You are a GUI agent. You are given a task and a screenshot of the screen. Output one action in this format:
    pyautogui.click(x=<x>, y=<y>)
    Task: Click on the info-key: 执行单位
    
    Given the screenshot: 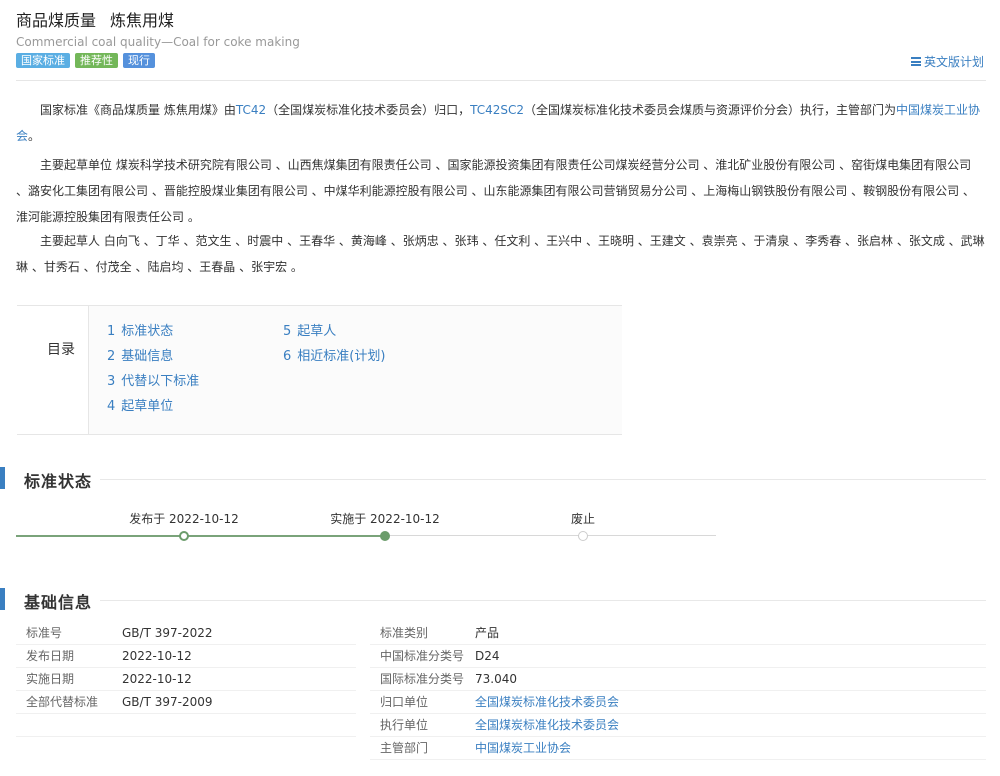 What is the action you would take?
    pyautogui.click(x=404, y=725)
    